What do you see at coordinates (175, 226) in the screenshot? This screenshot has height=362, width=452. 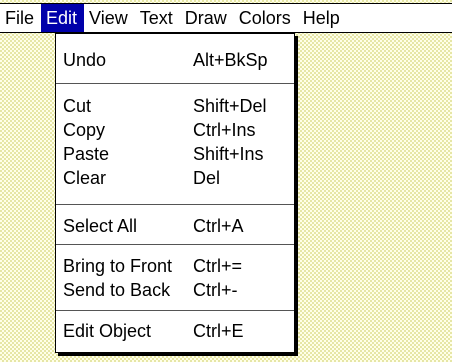 I see `menu-item-select-all: Select All Ctrl+A` at bounding box center [175, 226].